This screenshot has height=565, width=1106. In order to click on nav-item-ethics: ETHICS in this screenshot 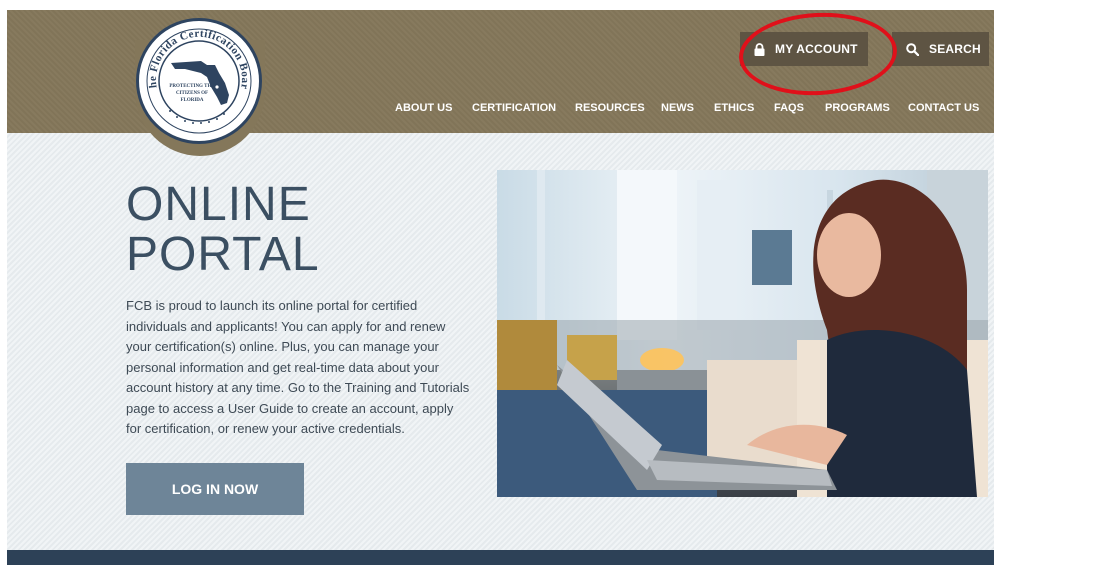, I will do `click(734, 108)`.